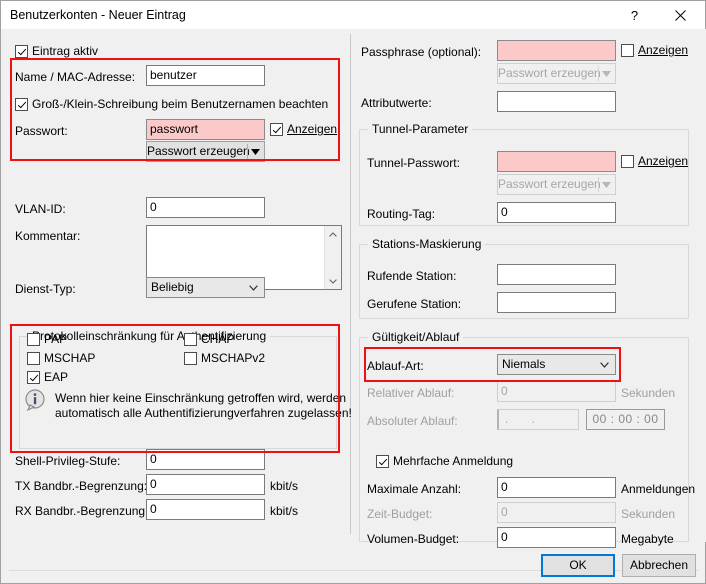 This screenshot has height=584, width=706. What do you see at coordinates (524, 364) in the screenshot?
I see `select-value: Niemals` at bounding box center [524, 364].